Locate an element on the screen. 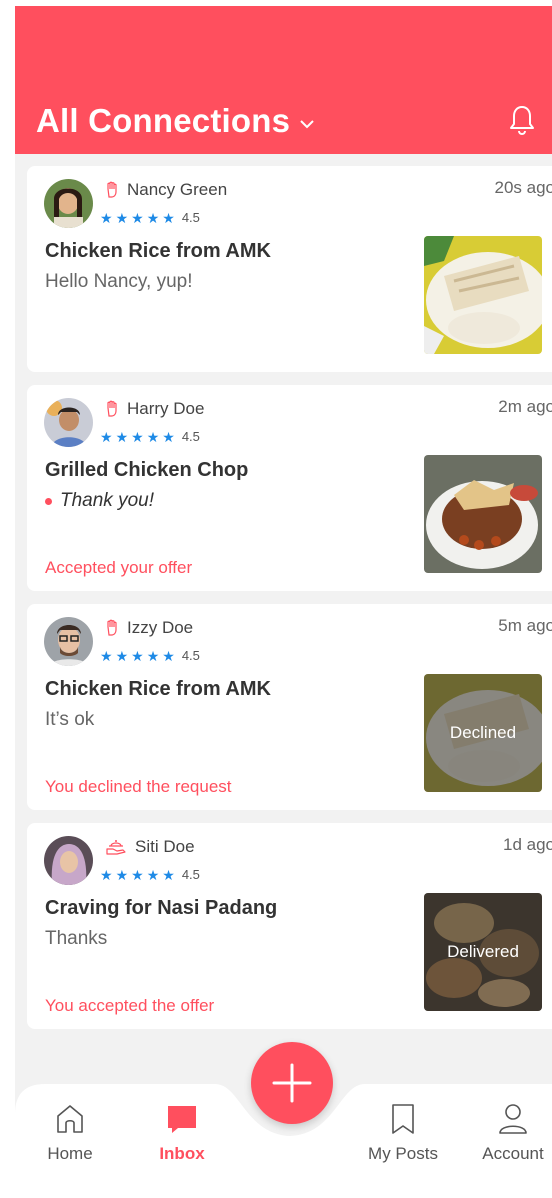 The image size is (552, 1198). user-name: Siti Doe is located at coordinates (165, 846).